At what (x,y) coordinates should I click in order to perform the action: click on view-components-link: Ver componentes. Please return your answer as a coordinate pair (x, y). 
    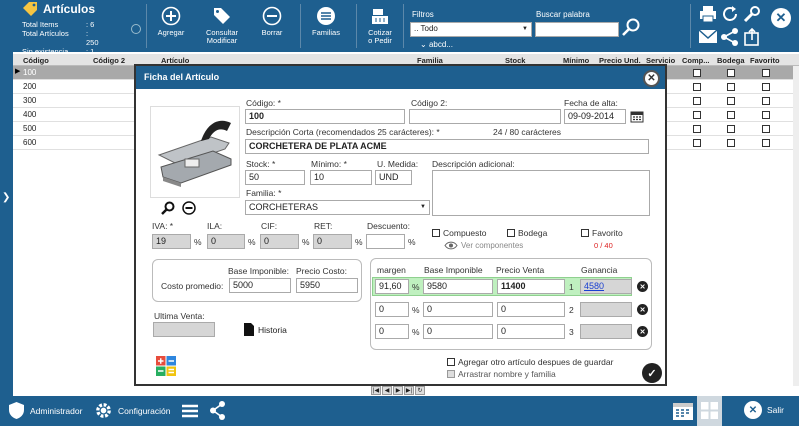
    Looking at the image, I should click on (483, 245).